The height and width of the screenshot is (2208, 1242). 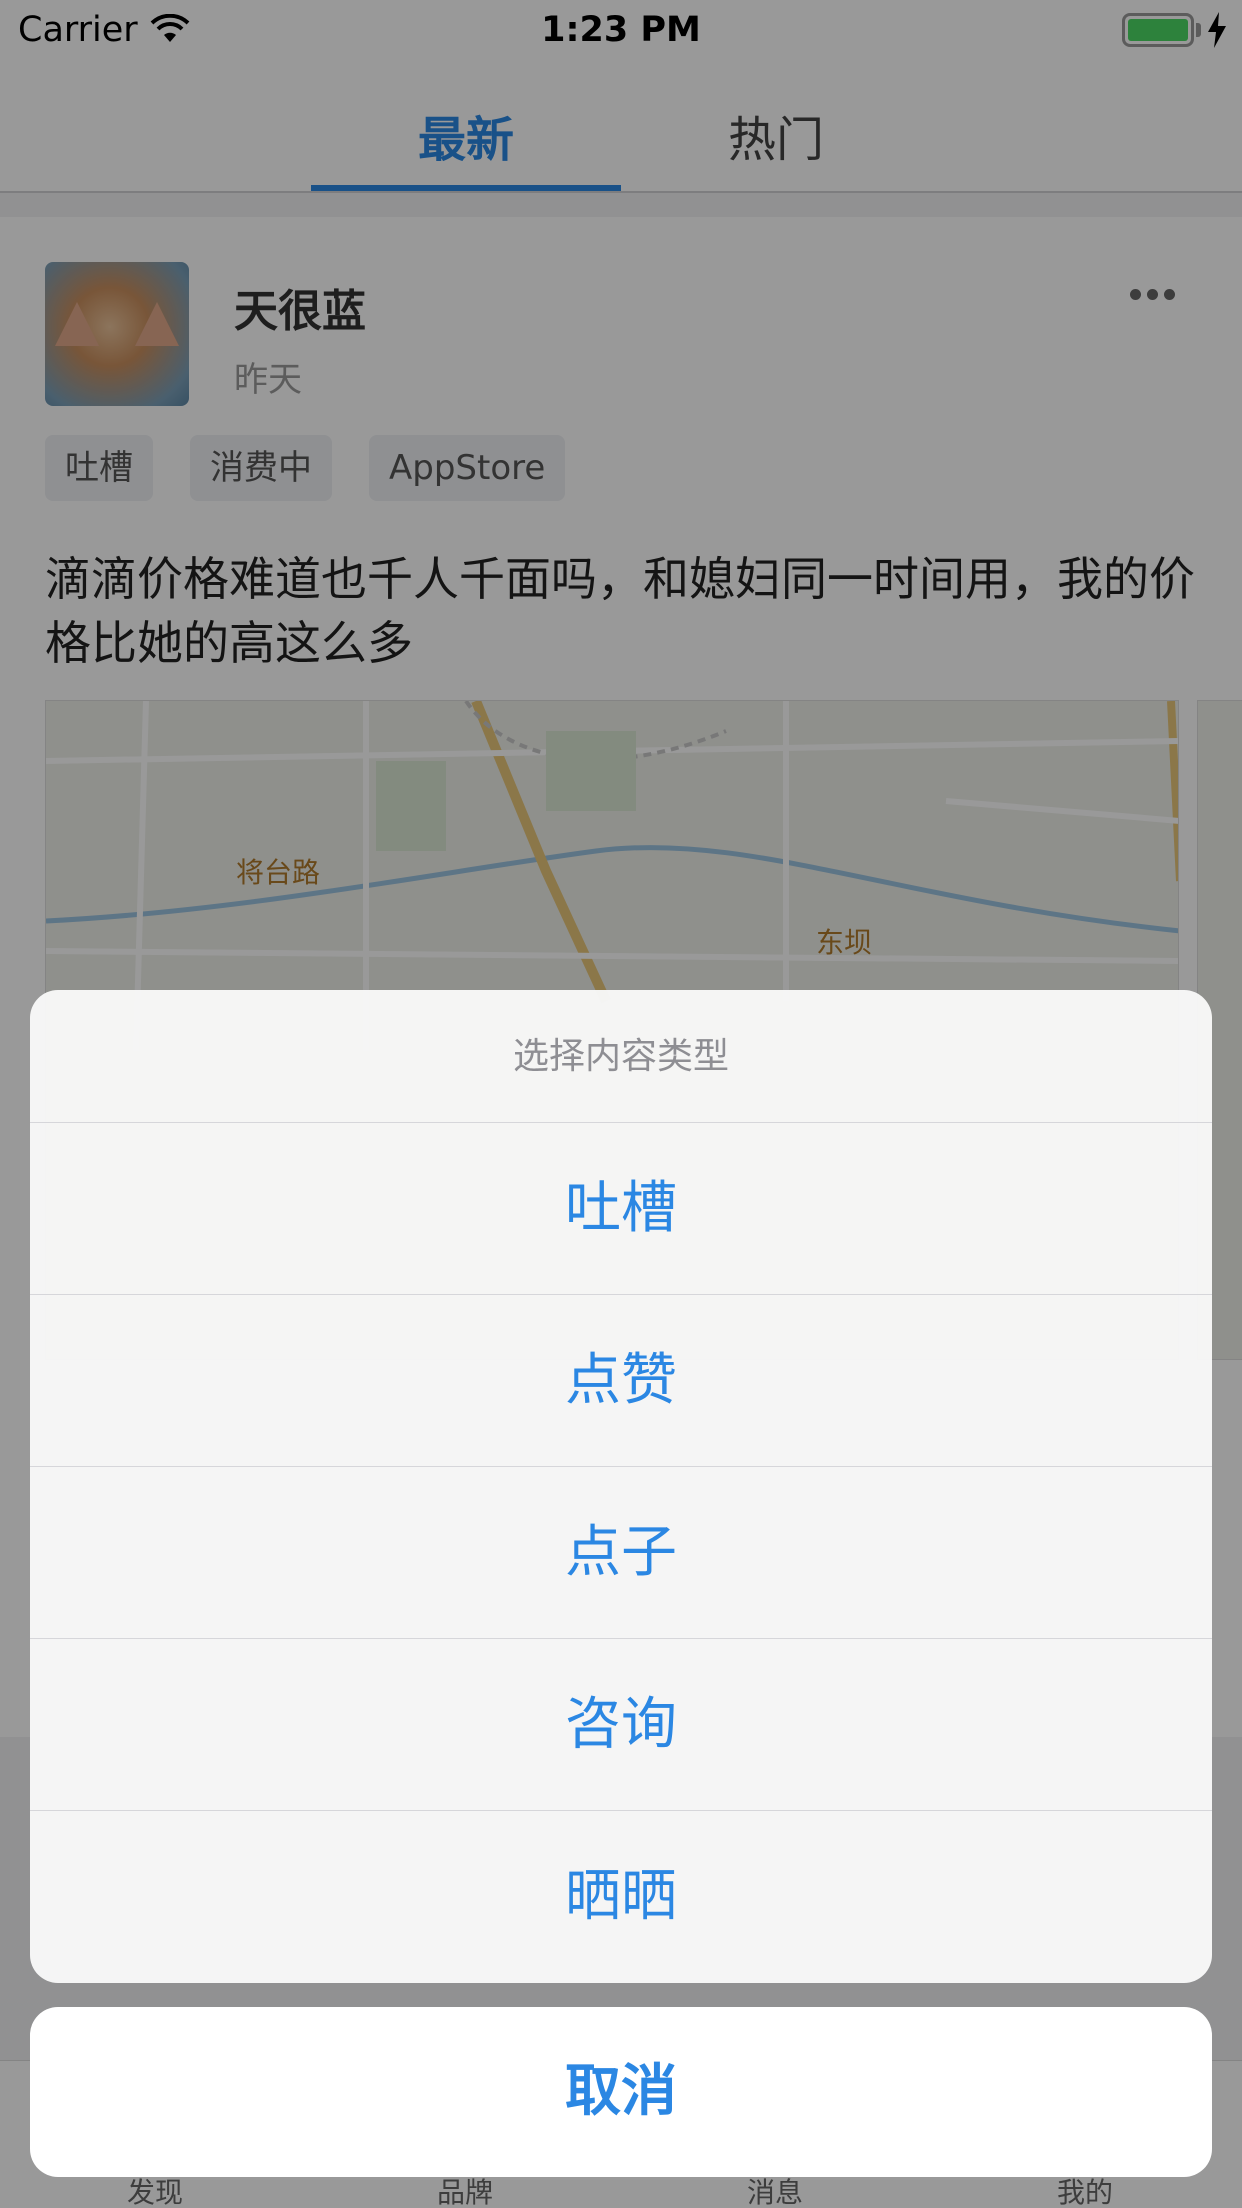 I want to click on action-sheet-title: 选择内容类型, so click(x=621, y=1056).